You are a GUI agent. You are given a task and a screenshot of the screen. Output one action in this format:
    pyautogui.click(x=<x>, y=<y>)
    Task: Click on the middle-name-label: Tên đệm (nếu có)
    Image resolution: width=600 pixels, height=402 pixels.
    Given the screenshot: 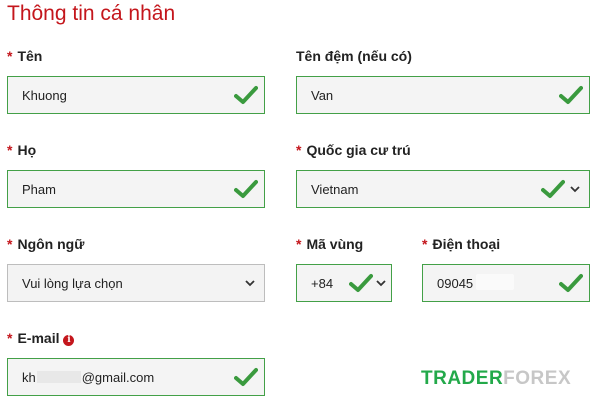 What is the action you would take?
    pyautogui.click(x=354, y=56)
    